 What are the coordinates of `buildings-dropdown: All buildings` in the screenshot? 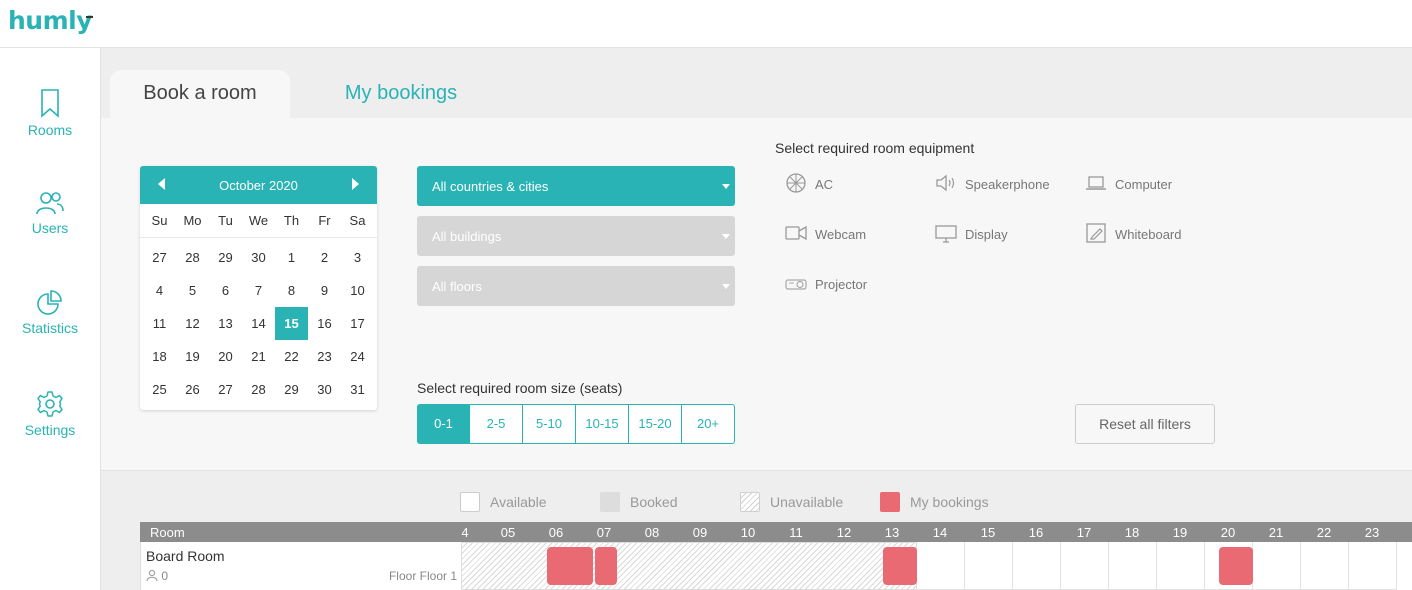 It's located at (576, 236).